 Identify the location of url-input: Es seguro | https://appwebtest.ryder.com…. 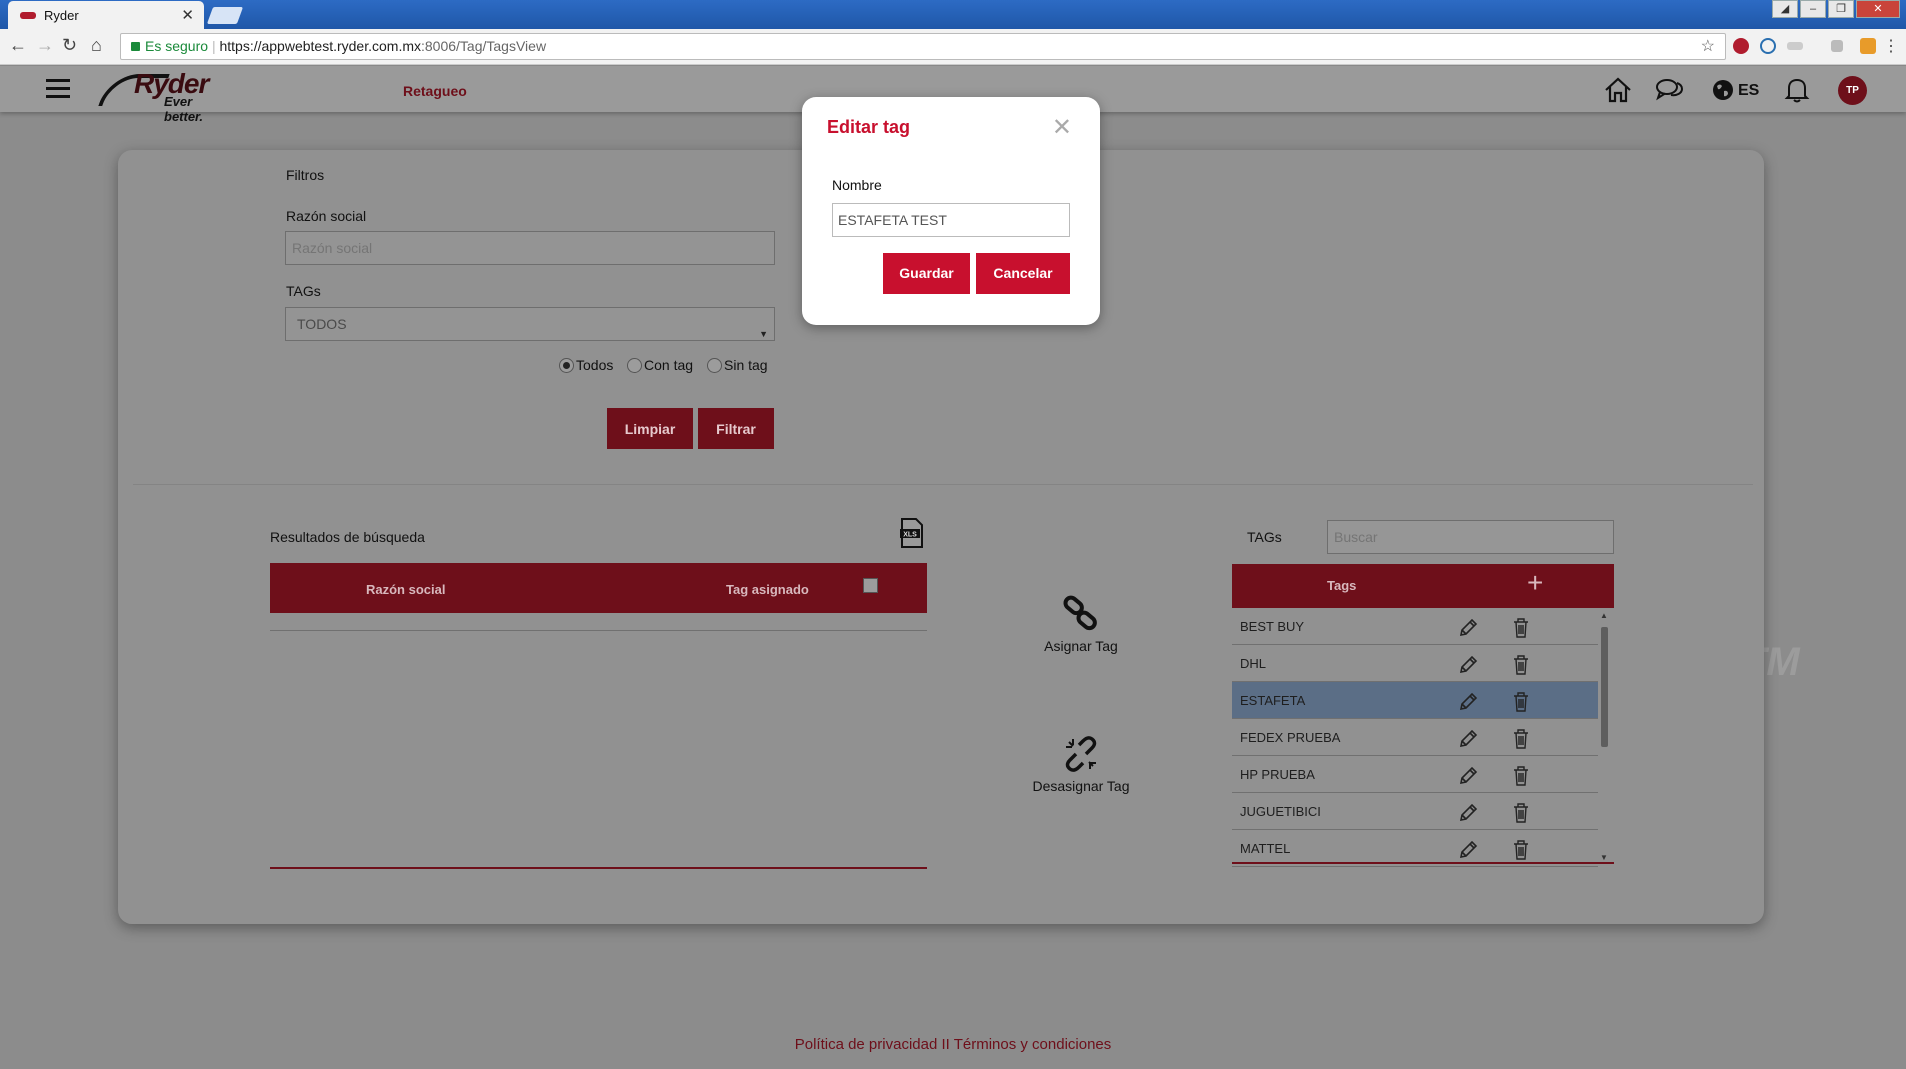
(923, 46).